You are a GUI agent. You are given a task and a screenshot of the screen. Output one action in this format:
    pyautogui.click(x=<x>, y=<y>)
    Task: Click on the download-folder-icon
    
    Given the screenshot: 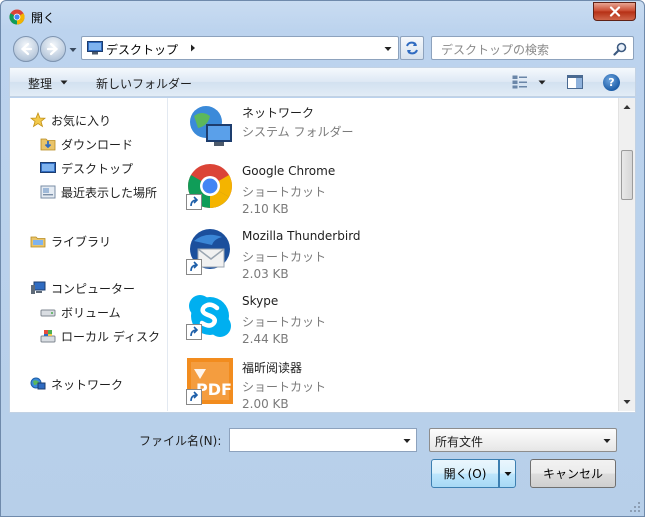 What is the action you would take?
    pyautogui.click(x=48, y=144)
    